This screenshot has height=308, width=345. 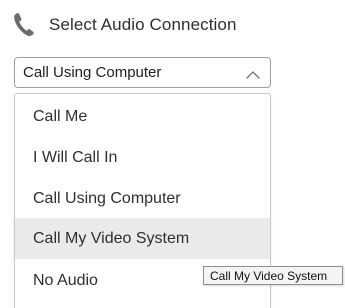 I want to click on option-label: Call My Video System, so click(x=111, y=238).